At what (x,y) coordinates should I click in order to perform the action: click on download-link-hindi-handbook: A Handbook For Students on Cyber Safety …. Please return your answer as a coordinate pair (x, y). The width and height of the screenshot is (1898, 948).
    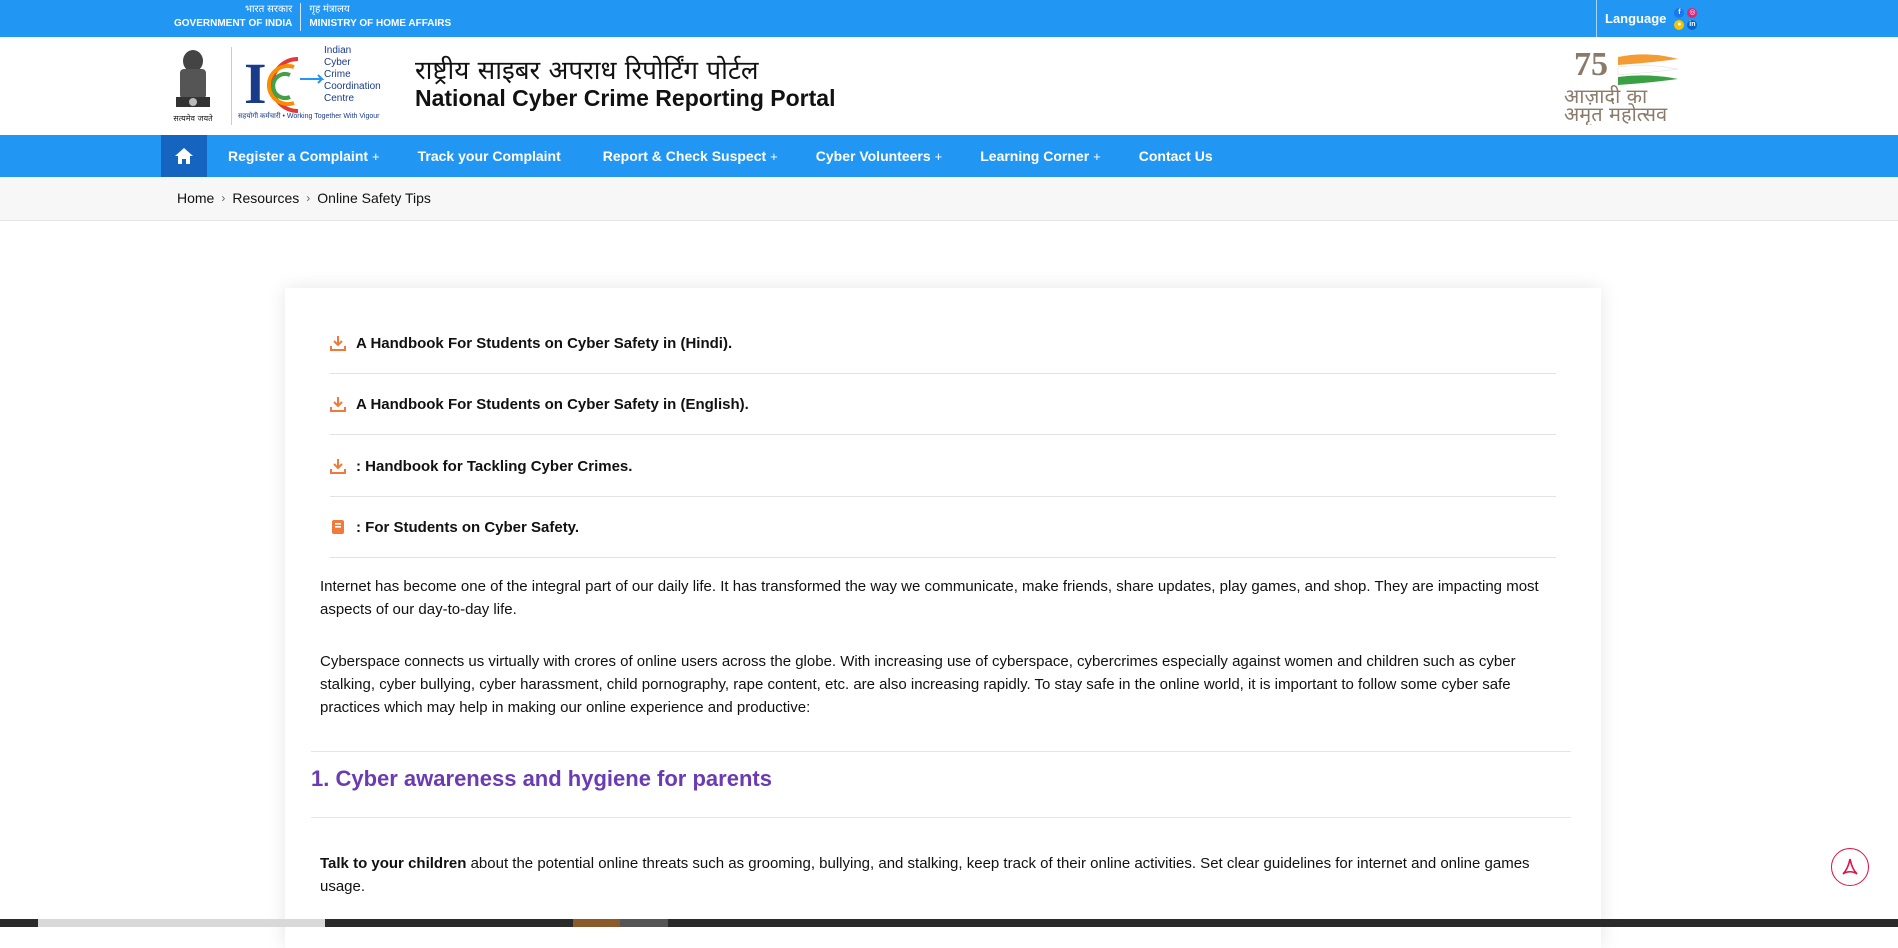
    Looking at the image, I should click on (943, 343).